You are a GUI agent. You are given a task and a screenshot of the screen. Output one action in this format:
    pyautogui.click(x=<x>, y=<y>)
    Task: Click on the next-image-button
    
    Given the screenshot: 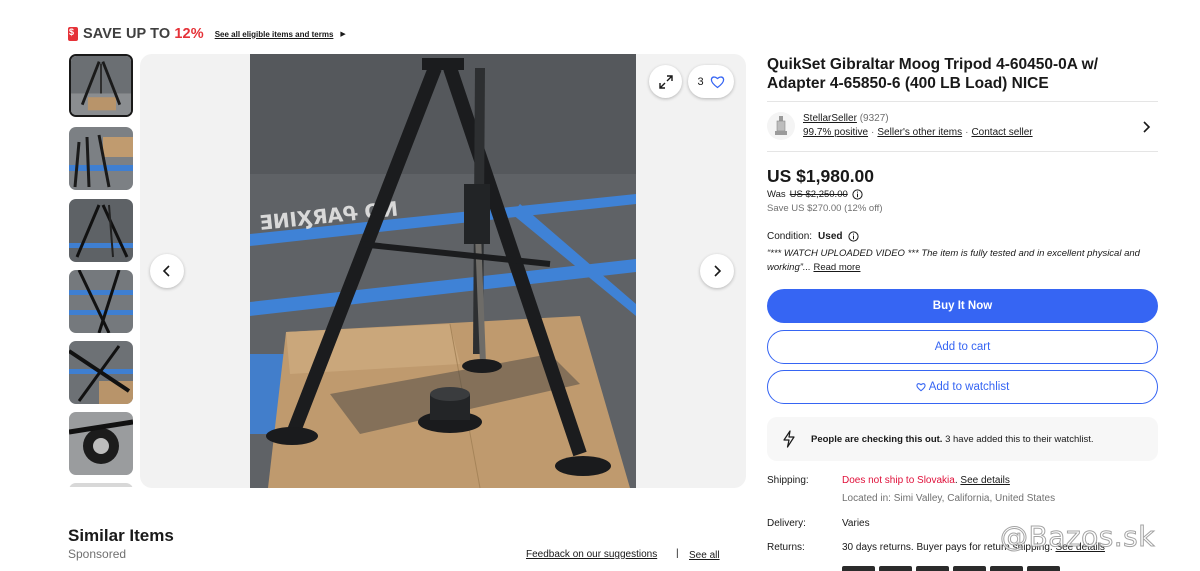 What is the action you would take?
    pyautogui.click(x=717, y=271)
    